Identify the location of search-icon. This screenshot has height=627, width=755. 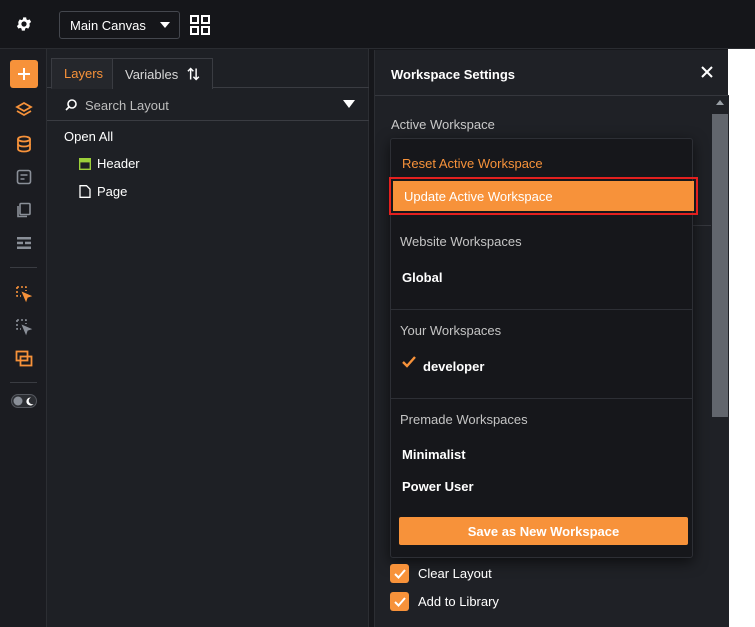
(71, 106).